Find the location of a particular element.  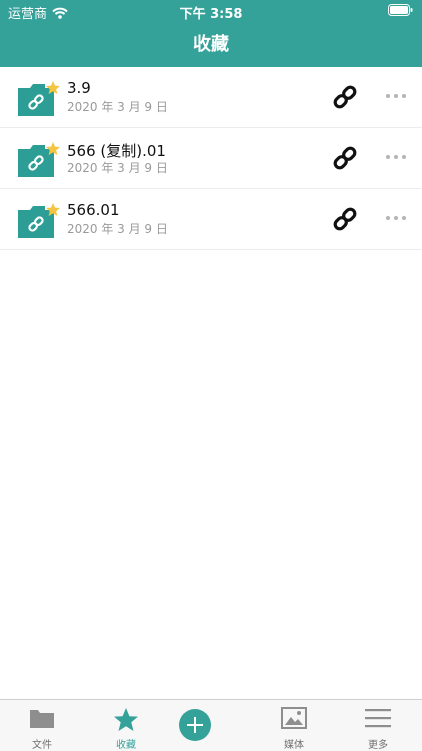

tab-add is located at coordinates (210, 725).